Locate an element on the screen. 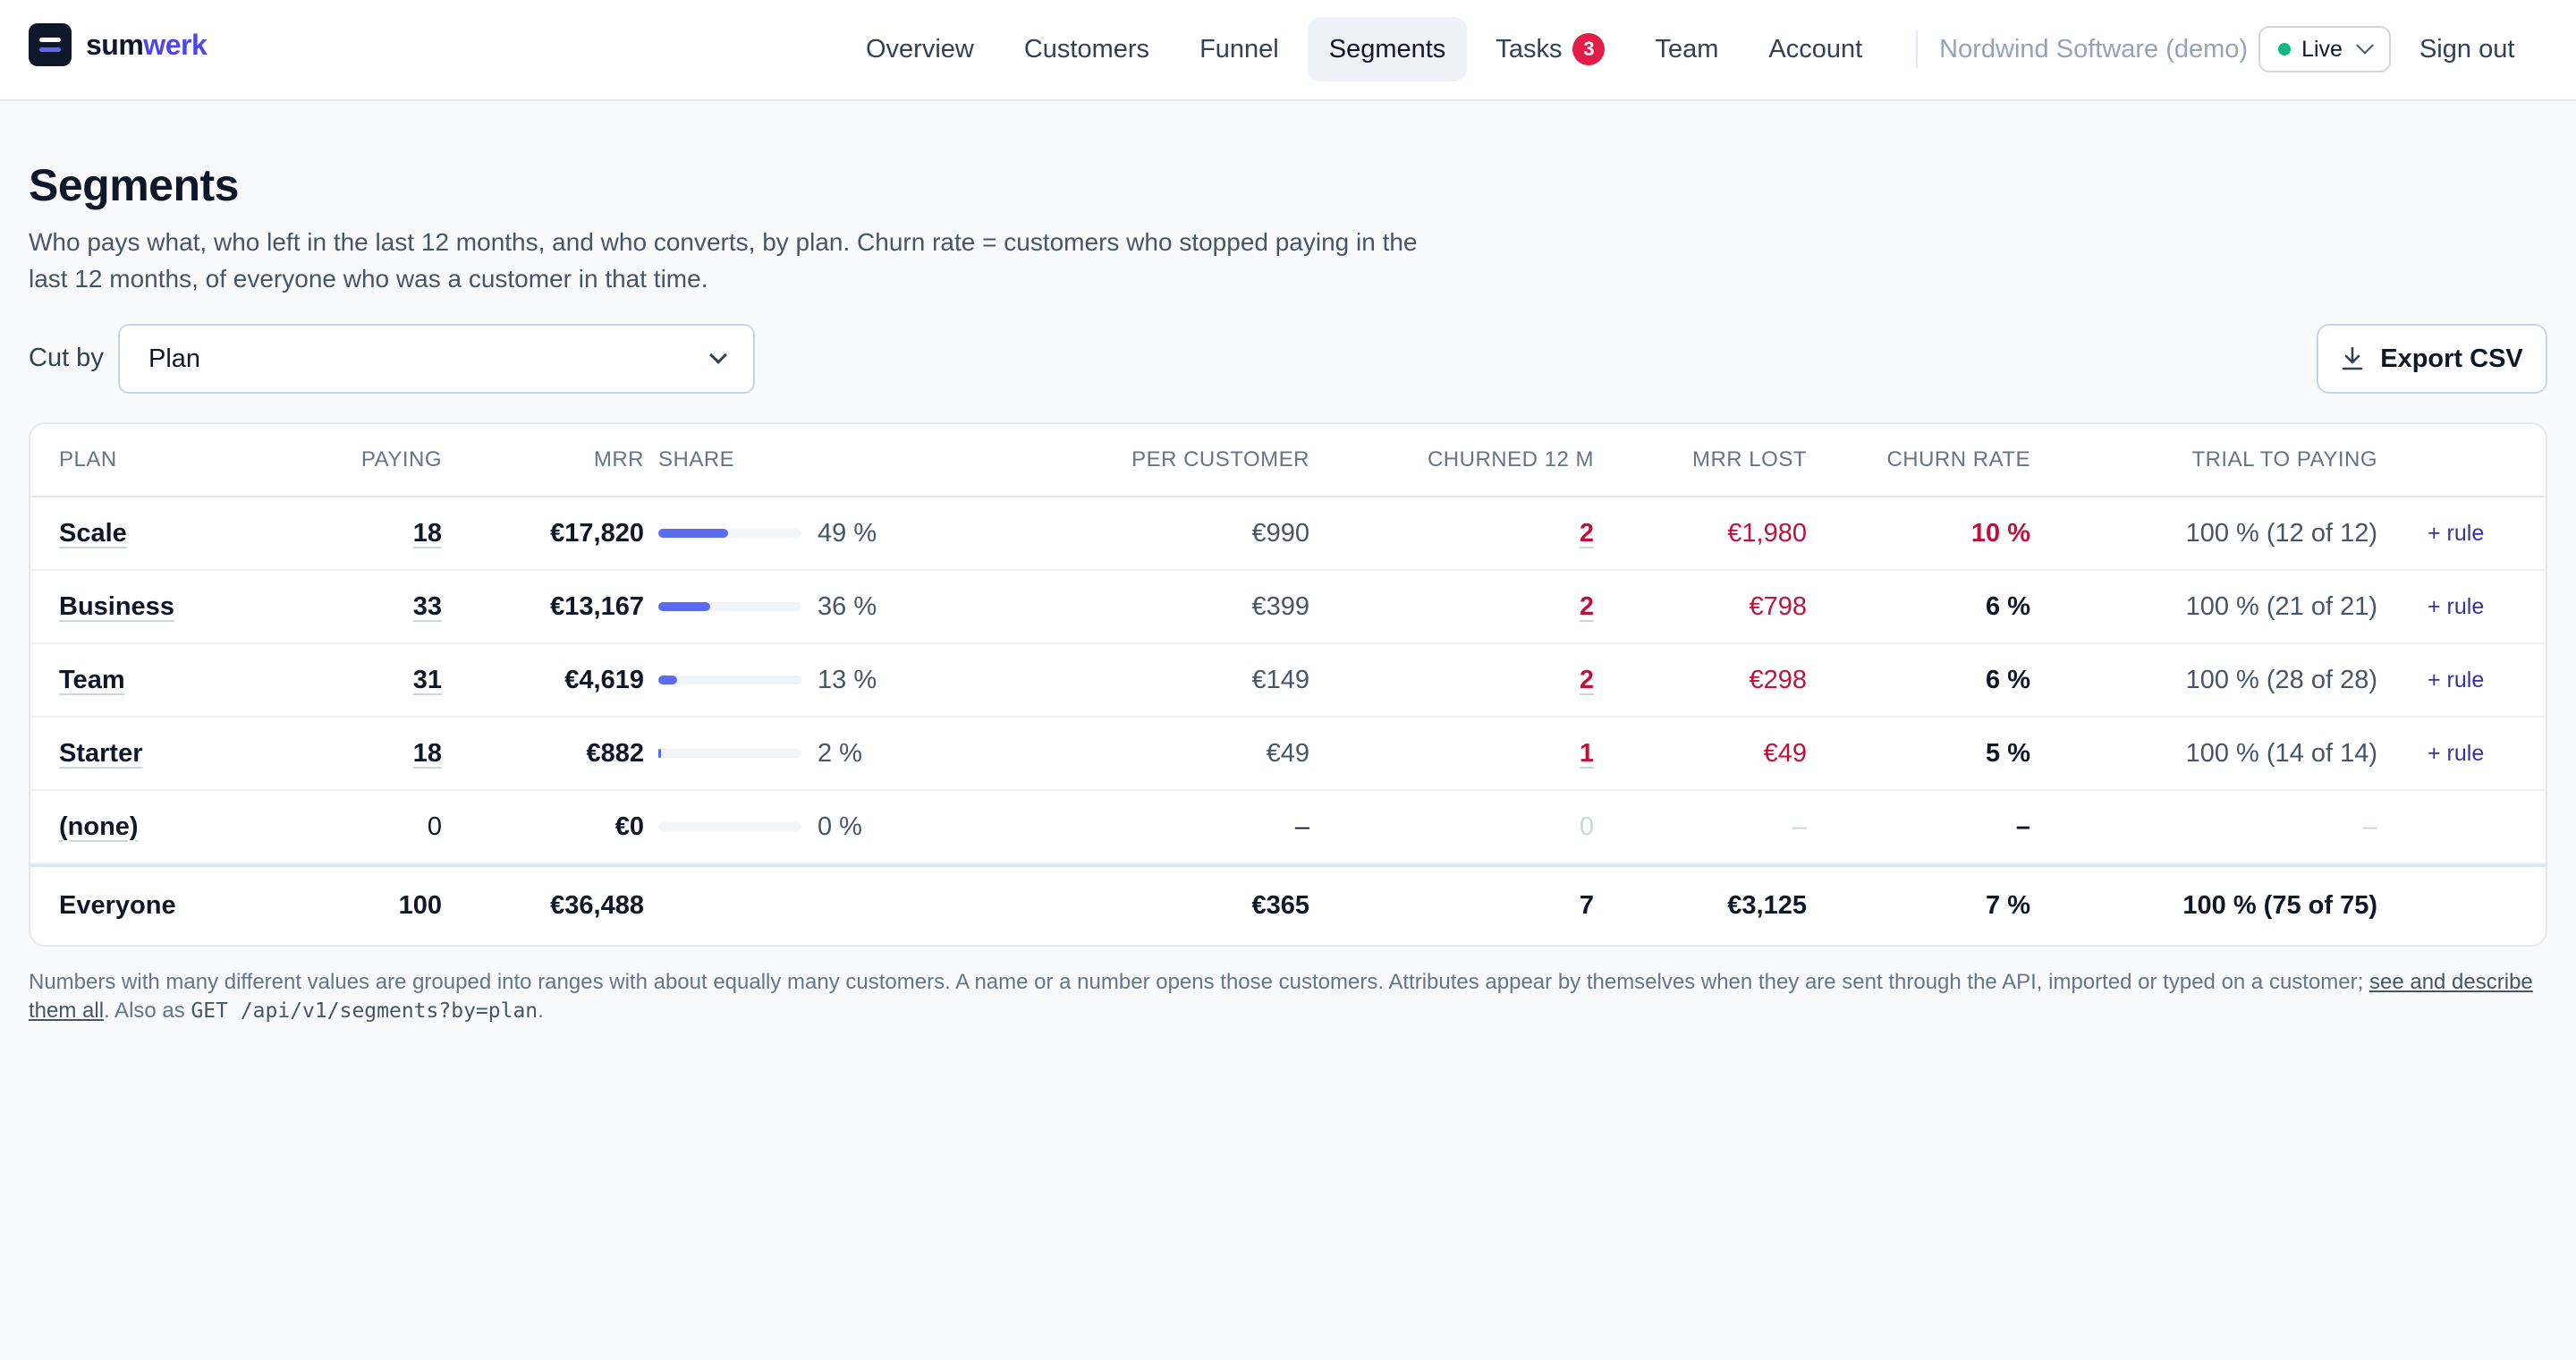 Image resolution: width=2576 pixels, height=1360 pixels. share-cell: 49 % is located at coordinates (810, 533).